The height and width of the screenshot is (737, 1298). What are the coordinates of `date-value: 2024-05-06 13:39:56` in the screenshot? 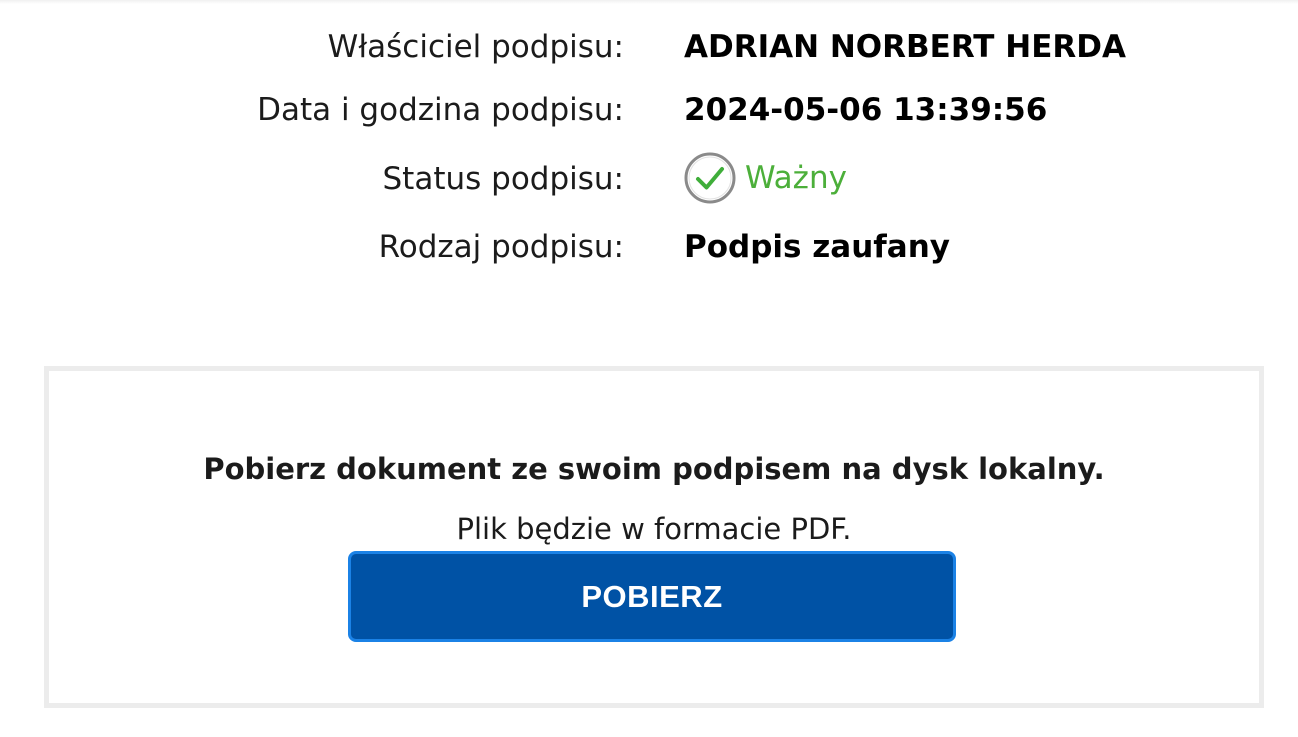 It's located at (866, 110).